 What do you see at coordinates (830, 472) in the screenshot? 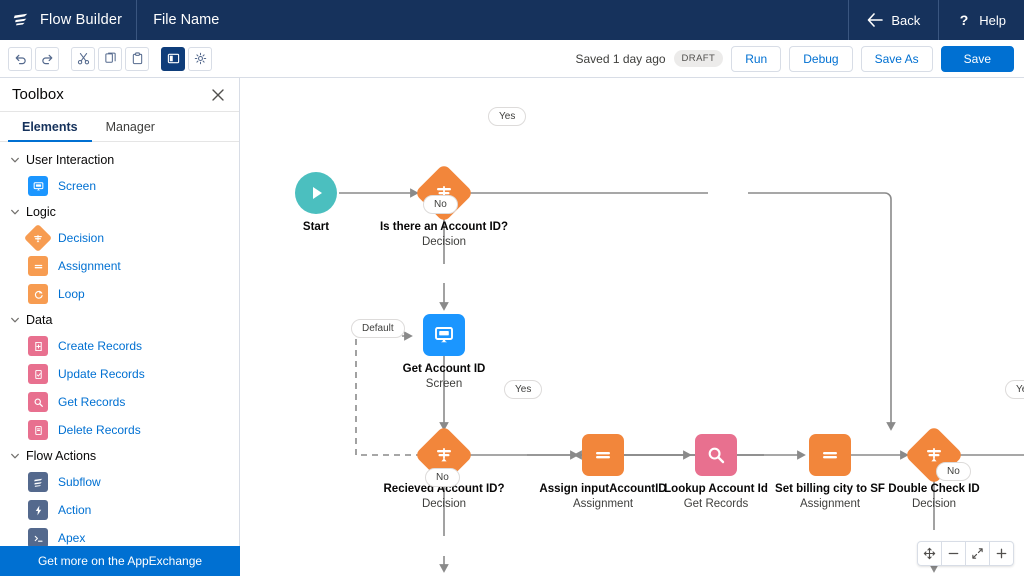
I see `flow-node-assign2: Set billing city to SF Assignment` at bounding box center [830, 472].